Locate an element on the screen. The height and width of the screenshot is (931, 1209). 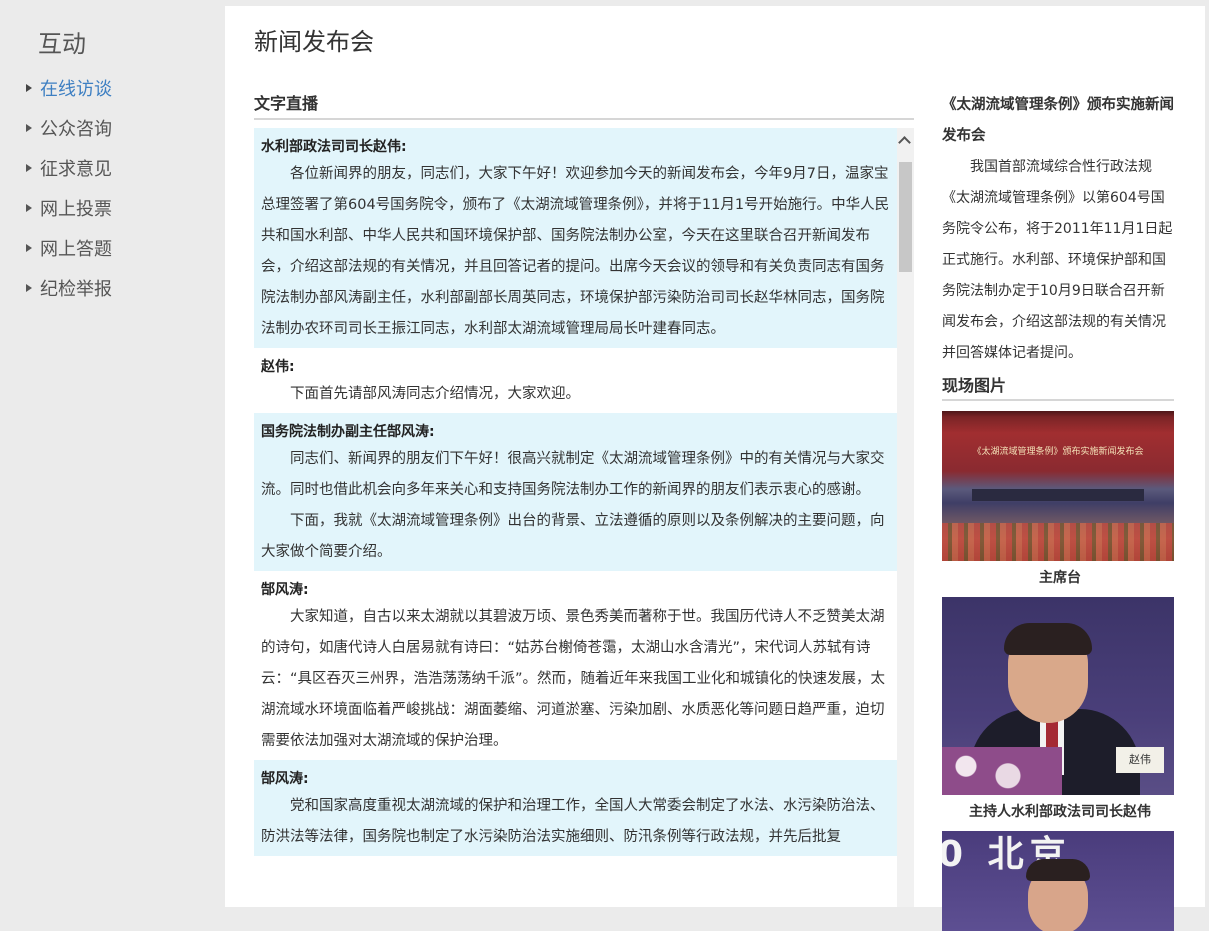
sidebar-item-online-quiz: 网上答题 is located at coordinates (69, 256).